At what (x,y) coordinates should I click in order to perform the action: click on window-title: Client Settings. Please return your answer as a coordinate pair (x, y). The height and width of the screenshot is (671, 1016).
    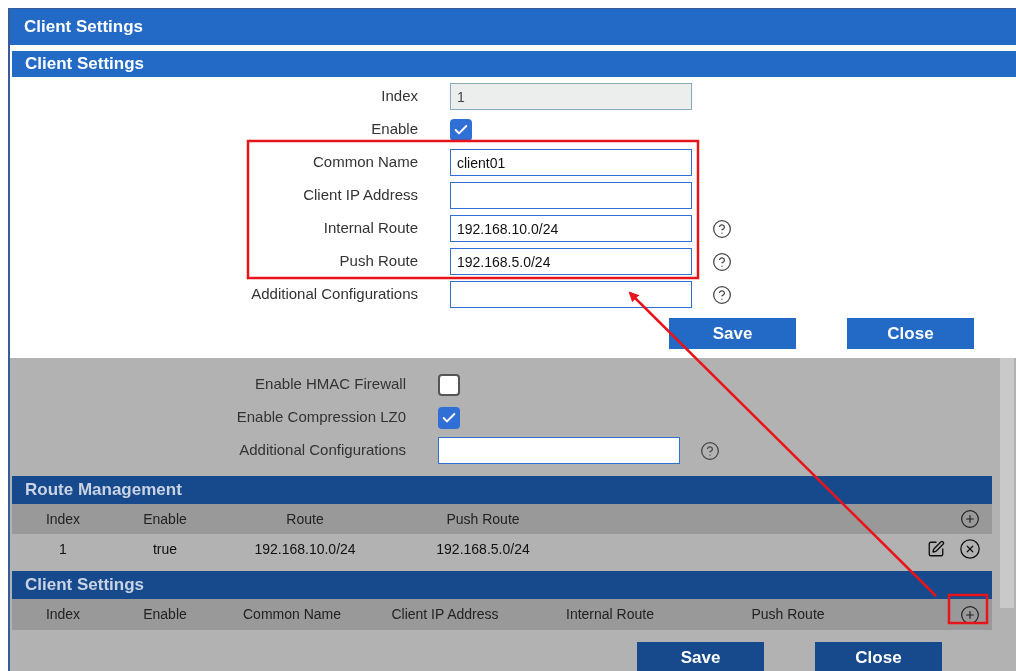
    Looking at the image, I should click on (83, 27).